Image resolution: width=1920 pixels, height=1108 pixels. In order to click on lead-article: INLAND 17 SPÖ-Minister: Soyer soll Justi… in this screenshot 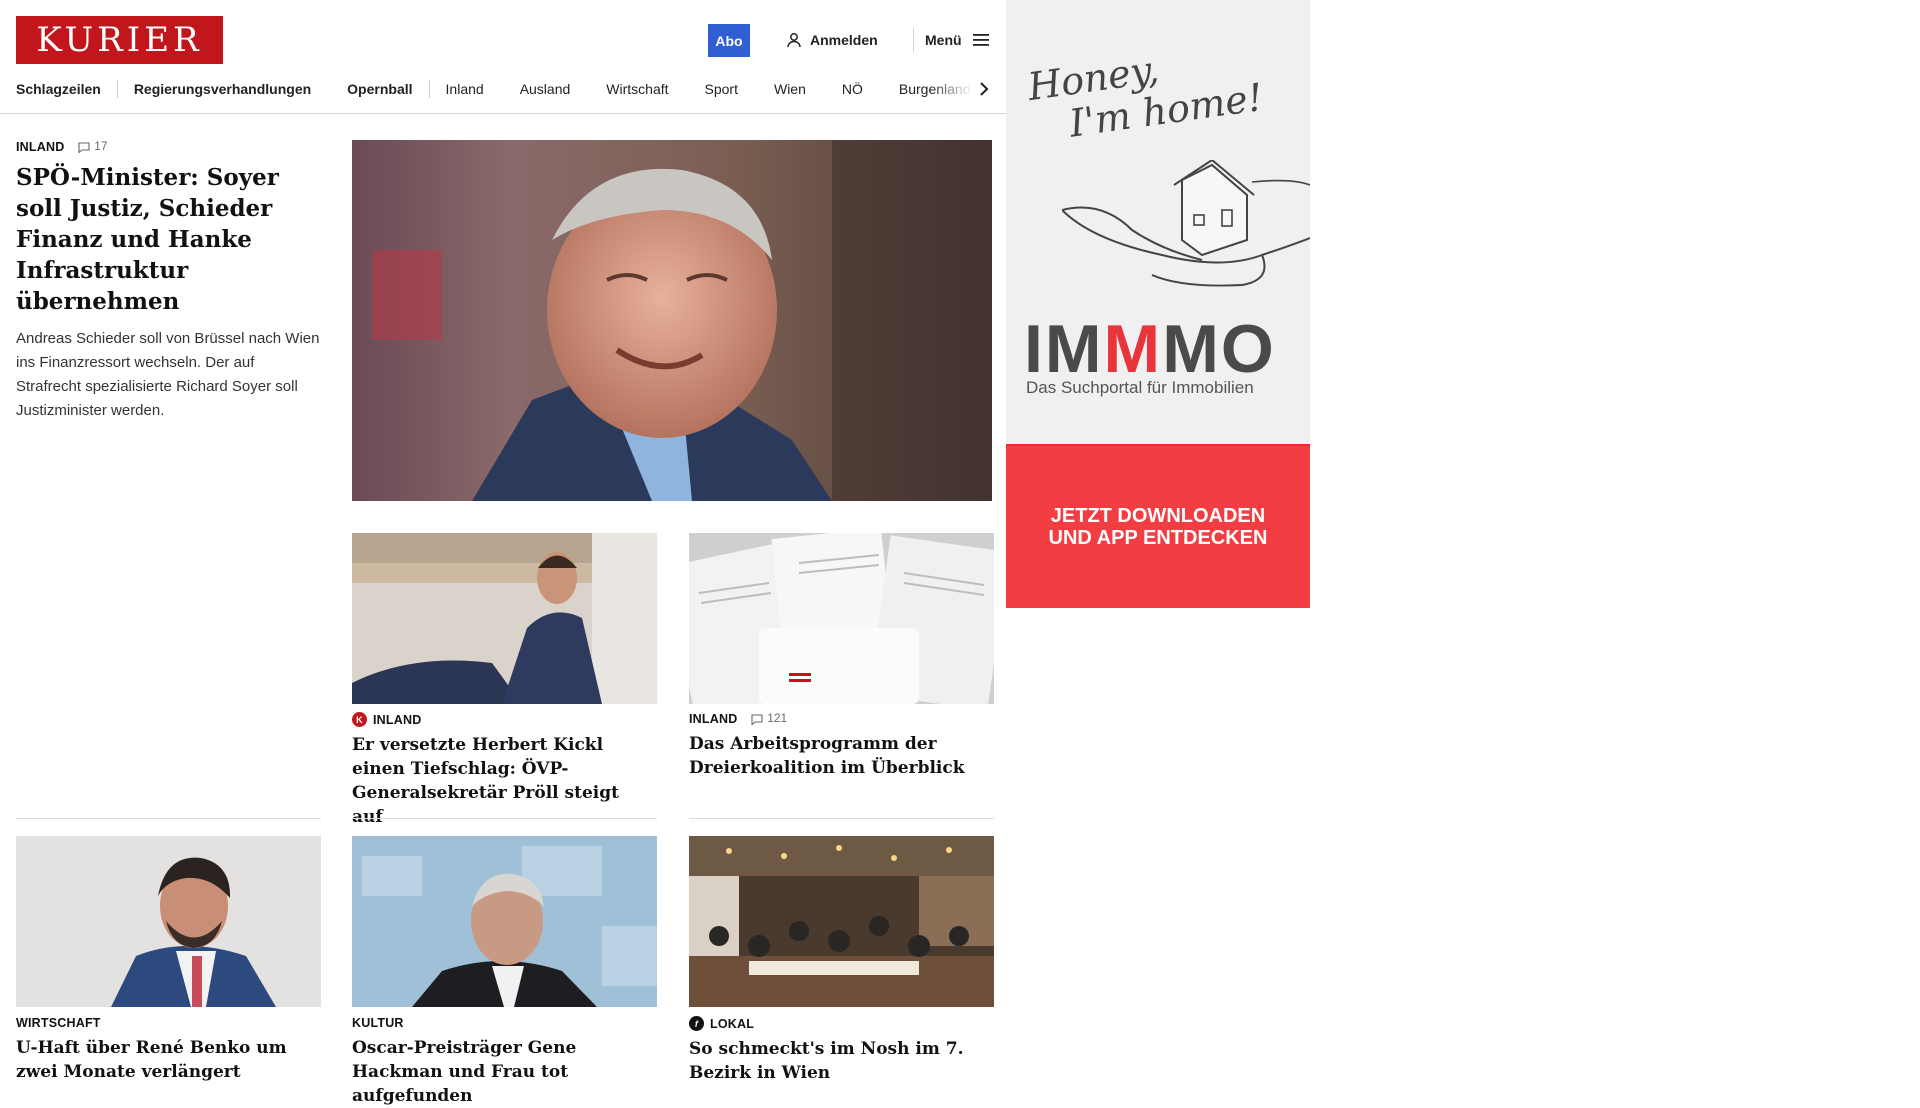, I will do `click(168, 281)`.